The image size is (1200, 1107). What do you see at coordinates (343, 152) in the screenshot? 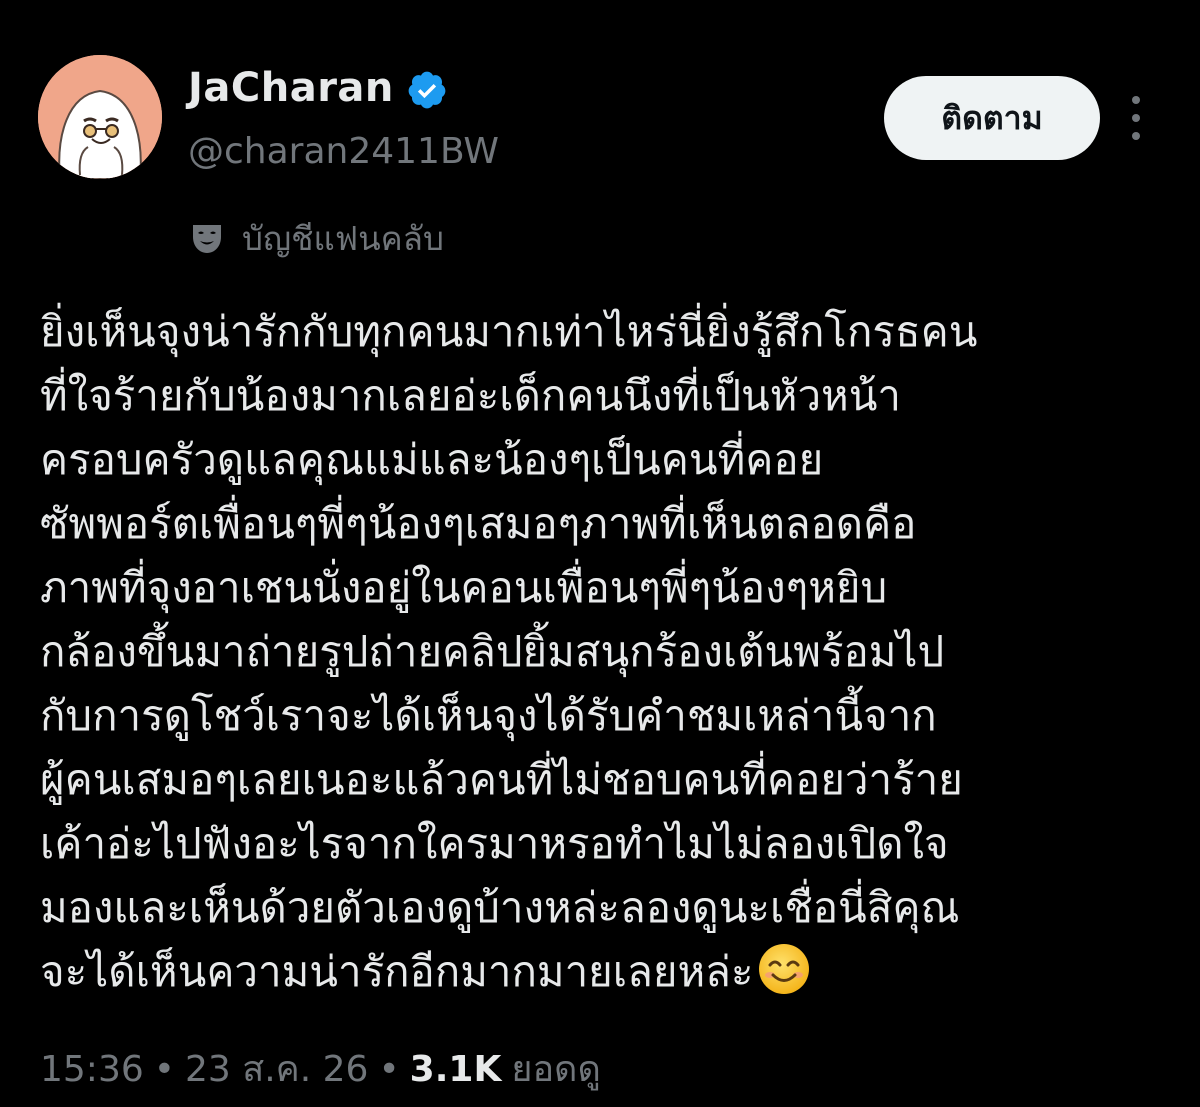
I see `author-handle: @charan2411BW` at bounding box center [343, 152].